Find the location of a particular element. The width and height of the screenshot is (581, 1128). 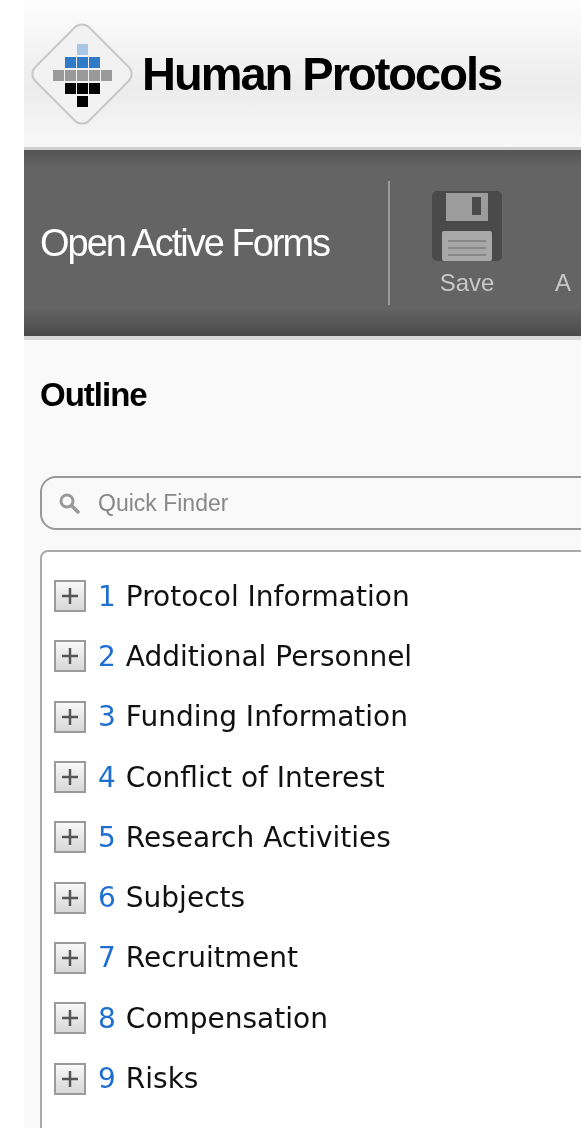

section-link: Recruitment is located at coordinates (211, 958).